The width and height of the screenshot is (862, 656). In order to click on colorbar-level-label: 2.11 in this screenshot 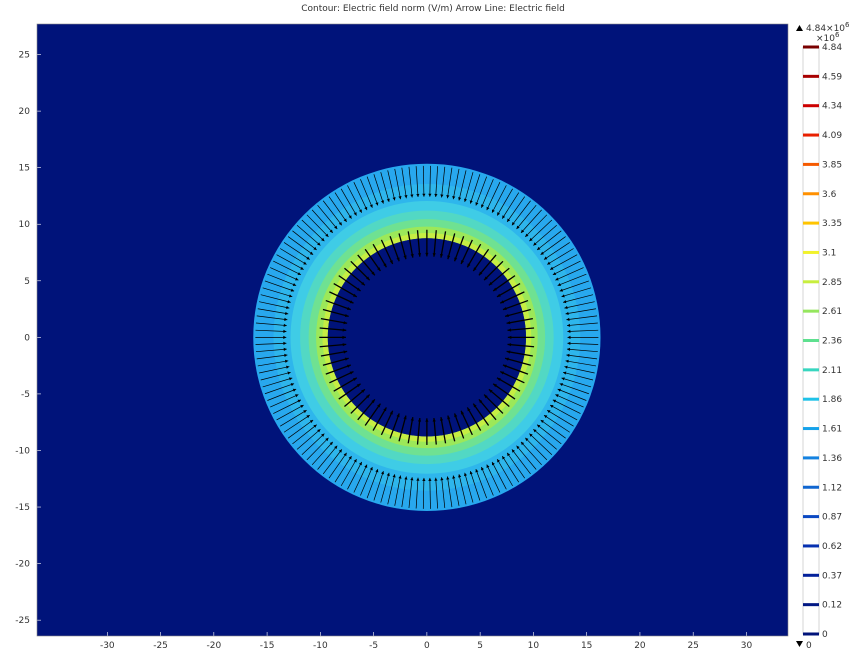, I will do `click(832, 371)`.